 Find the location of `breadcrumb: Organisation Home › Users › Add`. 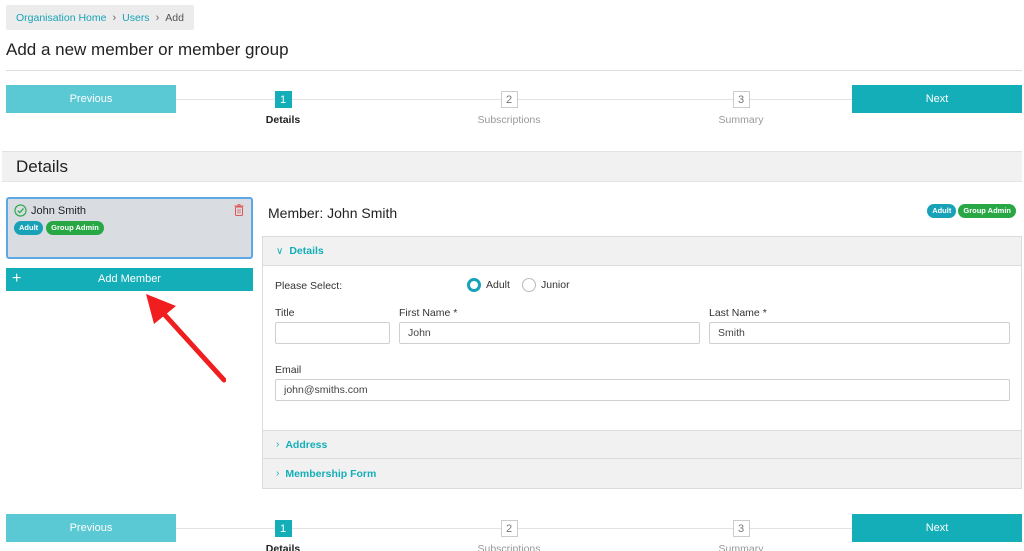

breadcrumb: Organisation Home › Users › Add is located at coordinates (100, 17).